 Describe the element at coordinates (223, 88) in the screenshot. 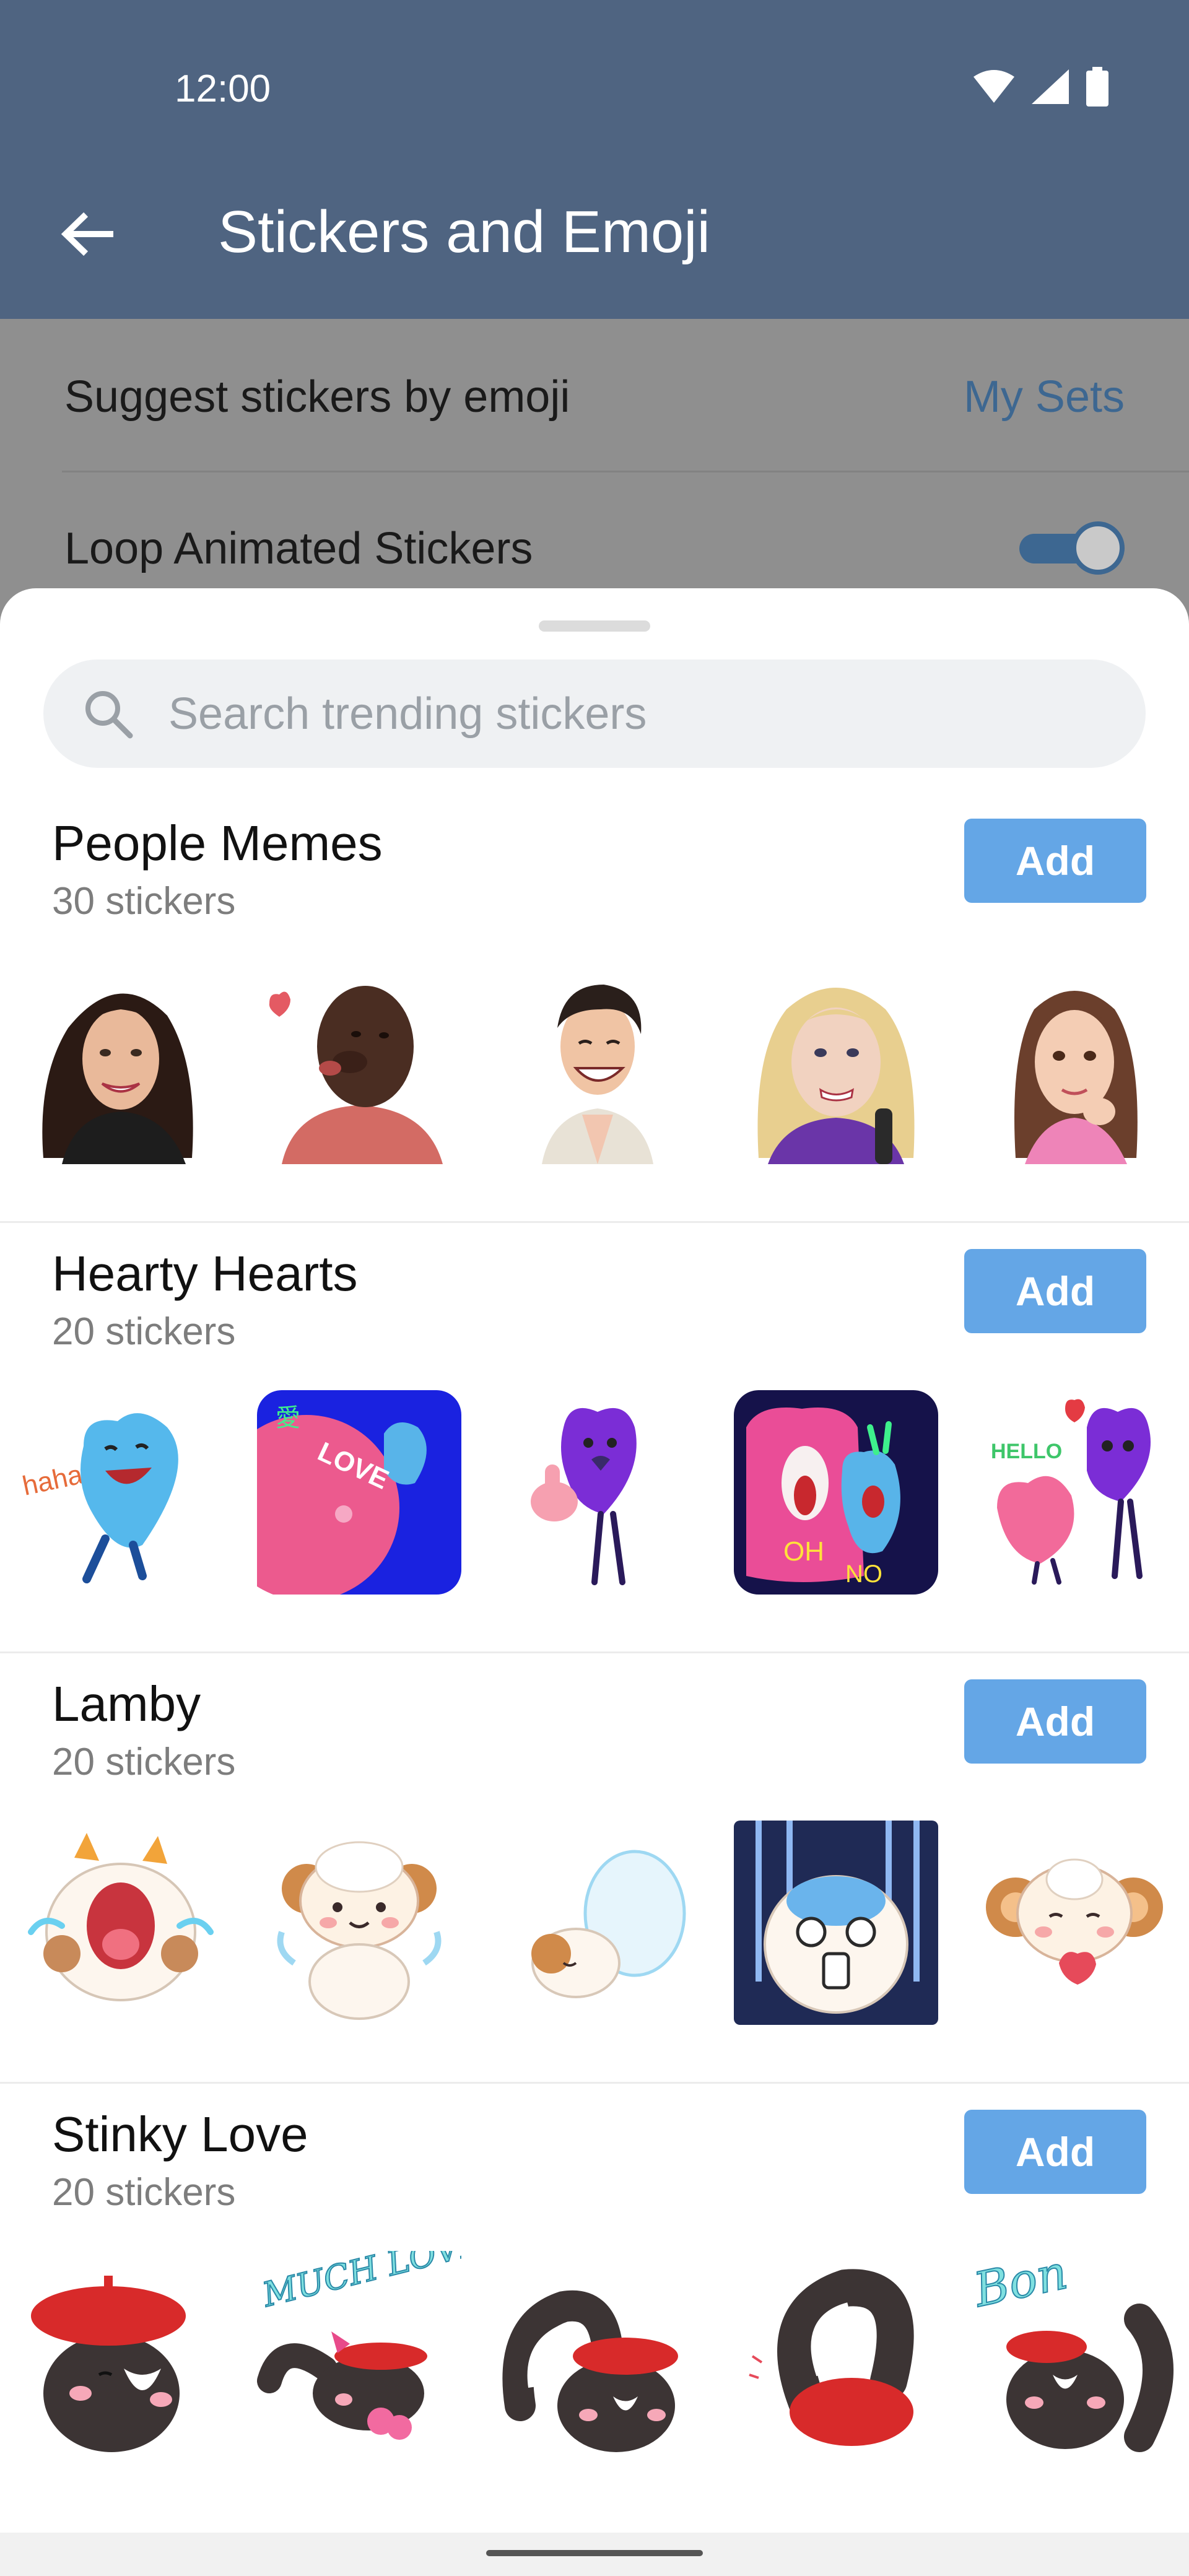

I see `status-time: 12:00` at that location.